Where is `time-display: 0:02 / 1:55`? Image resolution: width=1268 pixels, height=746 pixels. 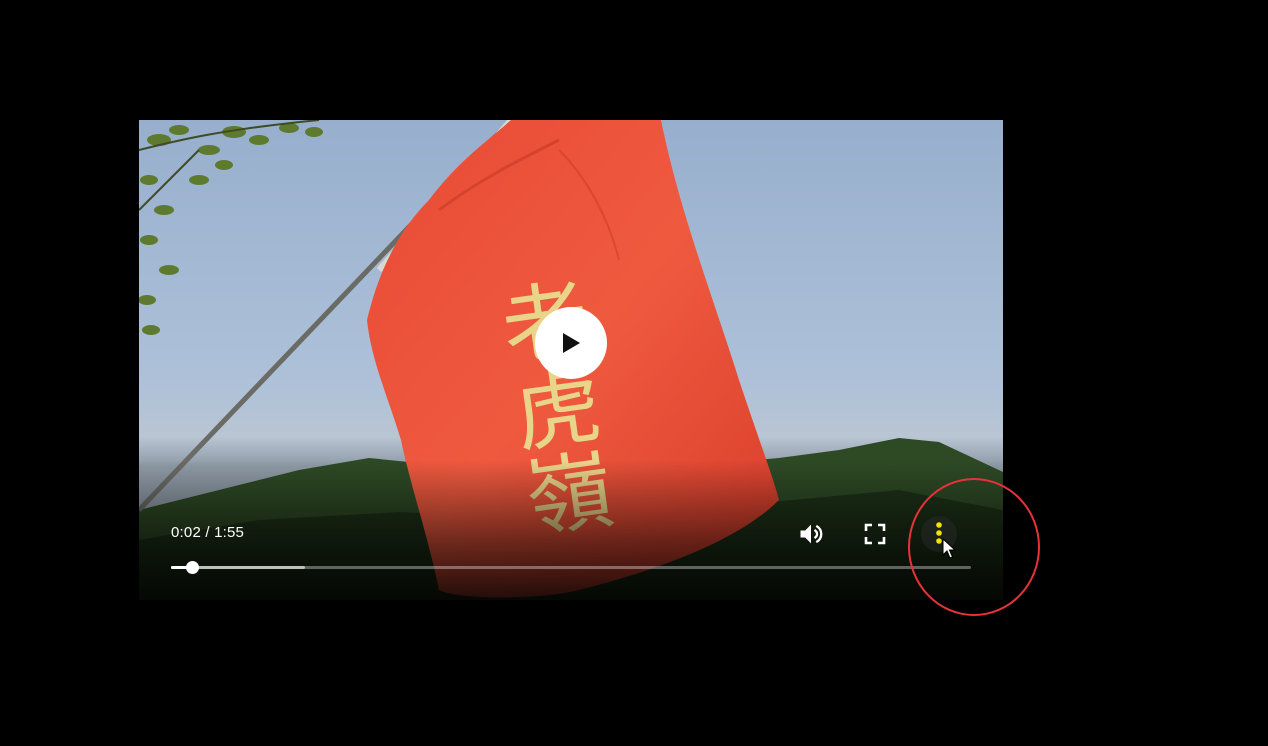 time-display: 0:02 / 1:55 is located at coordinates (208, 532).